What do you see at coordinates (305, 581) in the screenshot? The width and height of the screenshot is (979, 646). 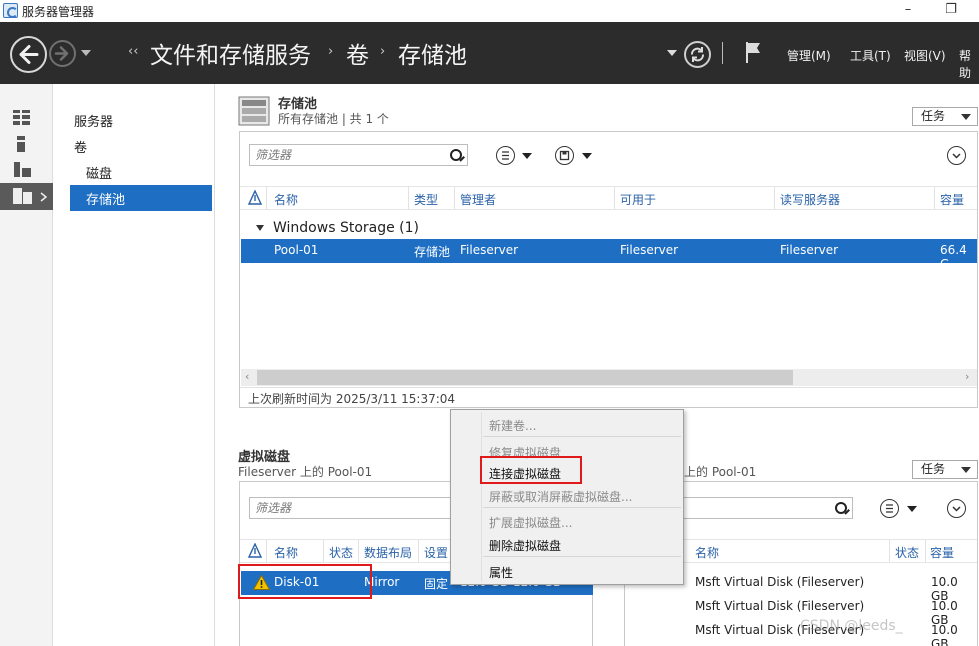 I see `highlight-box-disk` at bounding box center [305, 581].